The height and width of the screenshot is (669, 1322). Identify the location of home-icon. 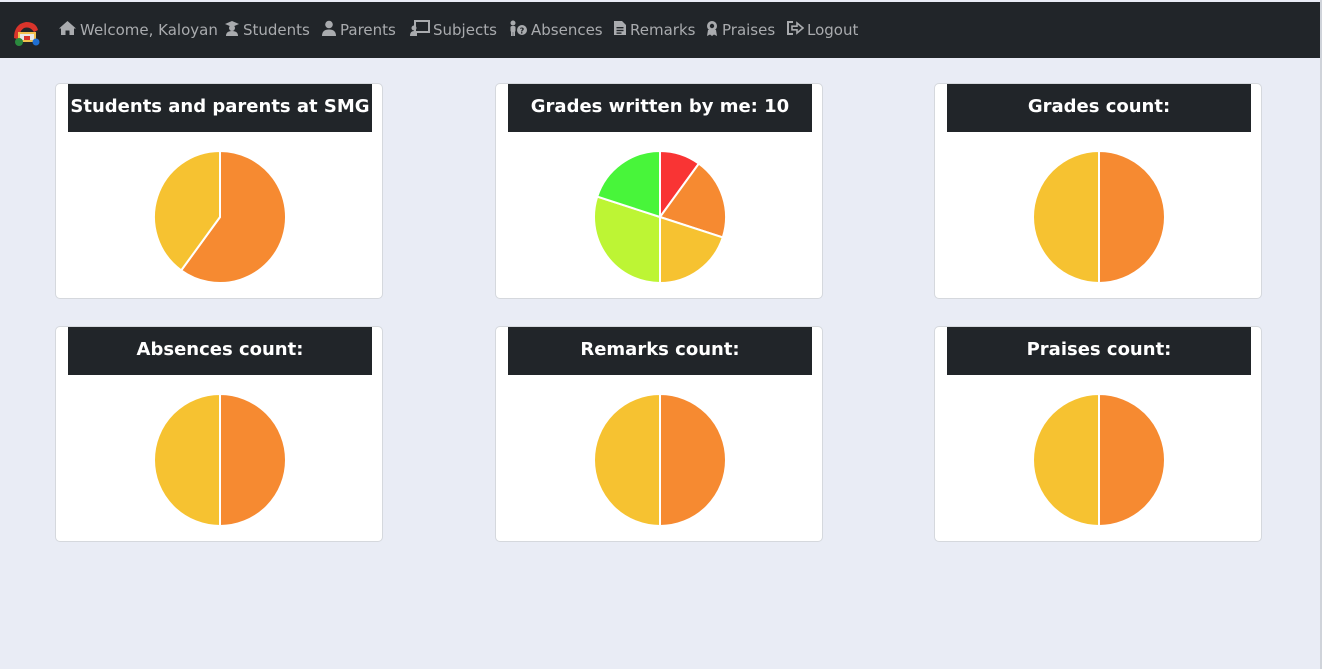
(69, 30).